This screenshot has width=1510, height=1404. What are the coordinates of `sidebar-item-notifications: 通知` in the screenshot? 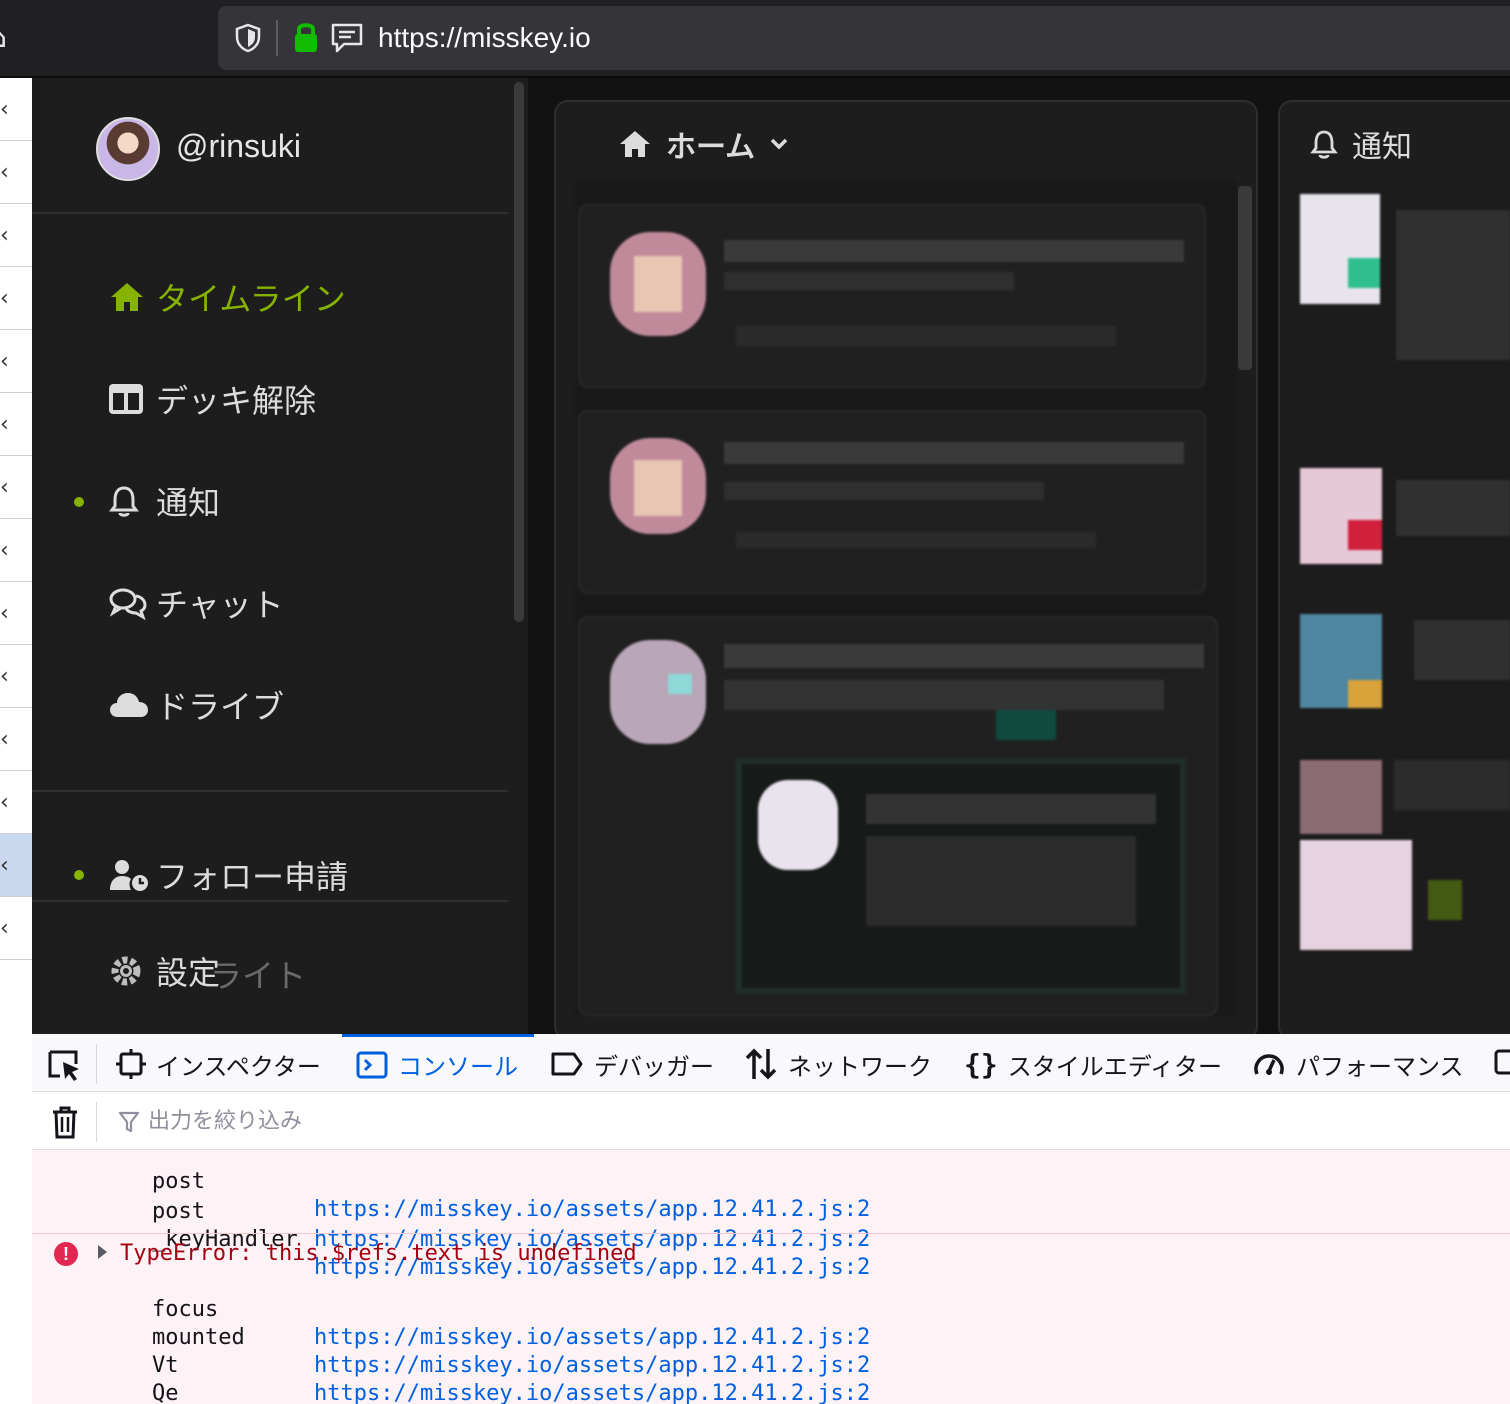 It's located at (300, 501).